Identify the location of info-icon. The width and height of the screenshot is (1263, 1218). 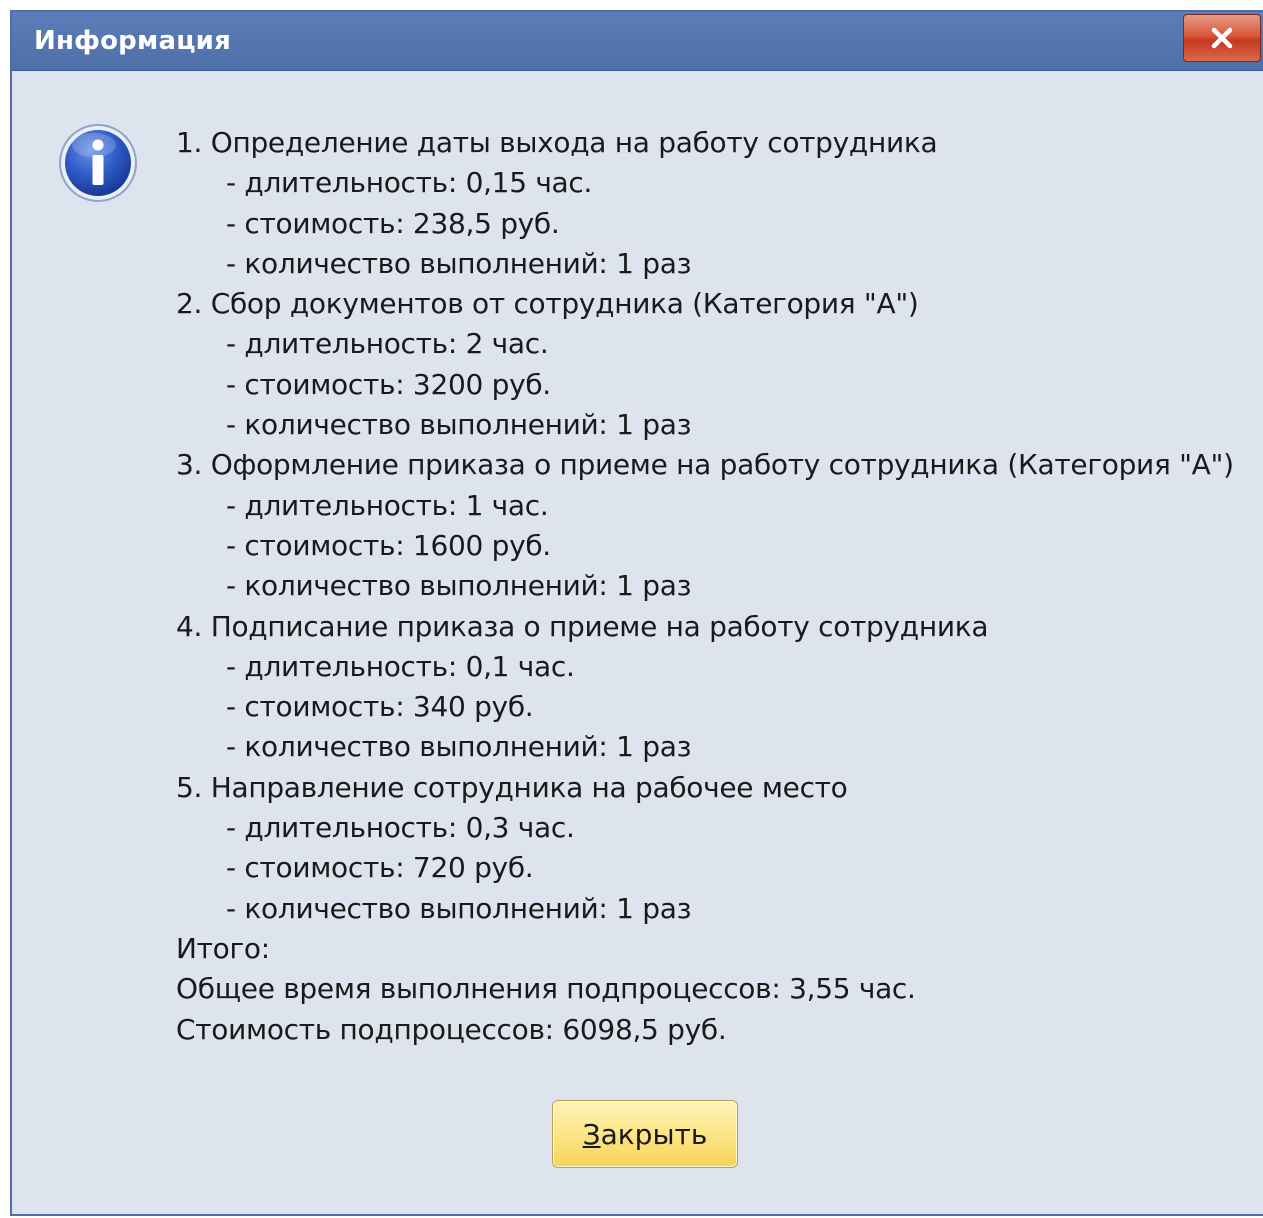
(98, 163).